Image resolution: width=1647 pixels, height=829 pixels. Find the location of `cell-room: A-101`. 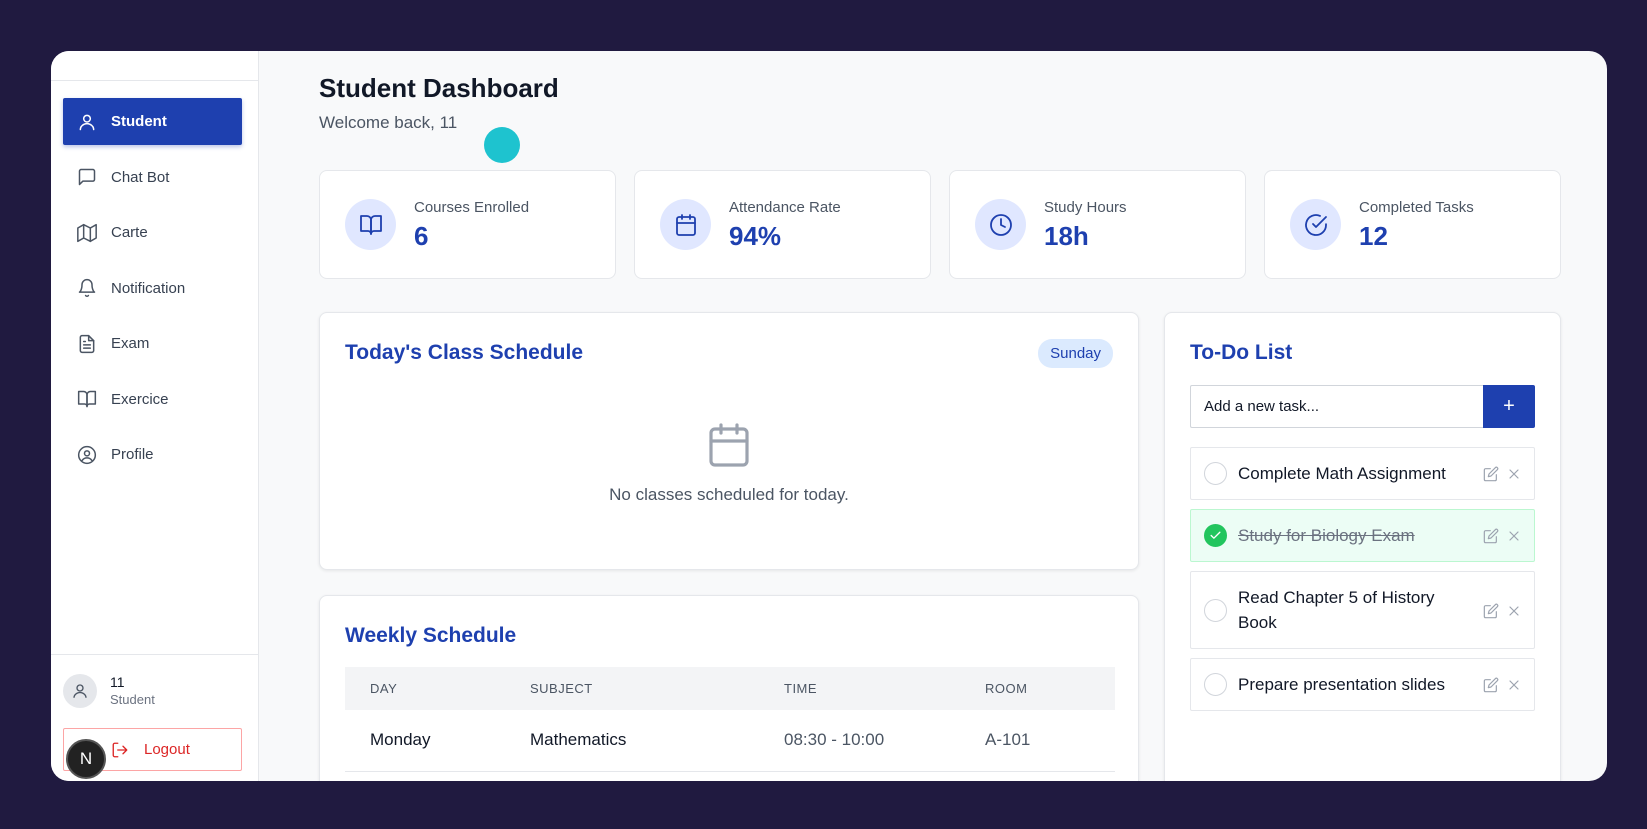

cell-room: A-101 is located at coordinates (1050, 741).